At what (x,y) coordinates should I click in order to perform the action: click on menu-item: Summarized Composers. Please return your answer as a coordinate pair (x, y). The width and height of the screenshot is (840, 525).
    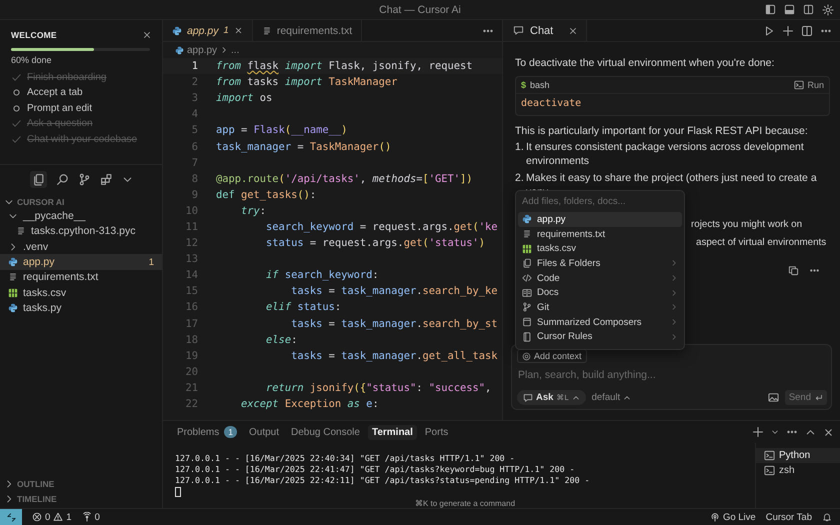
    Looking at the image, I should click on (600, 322).